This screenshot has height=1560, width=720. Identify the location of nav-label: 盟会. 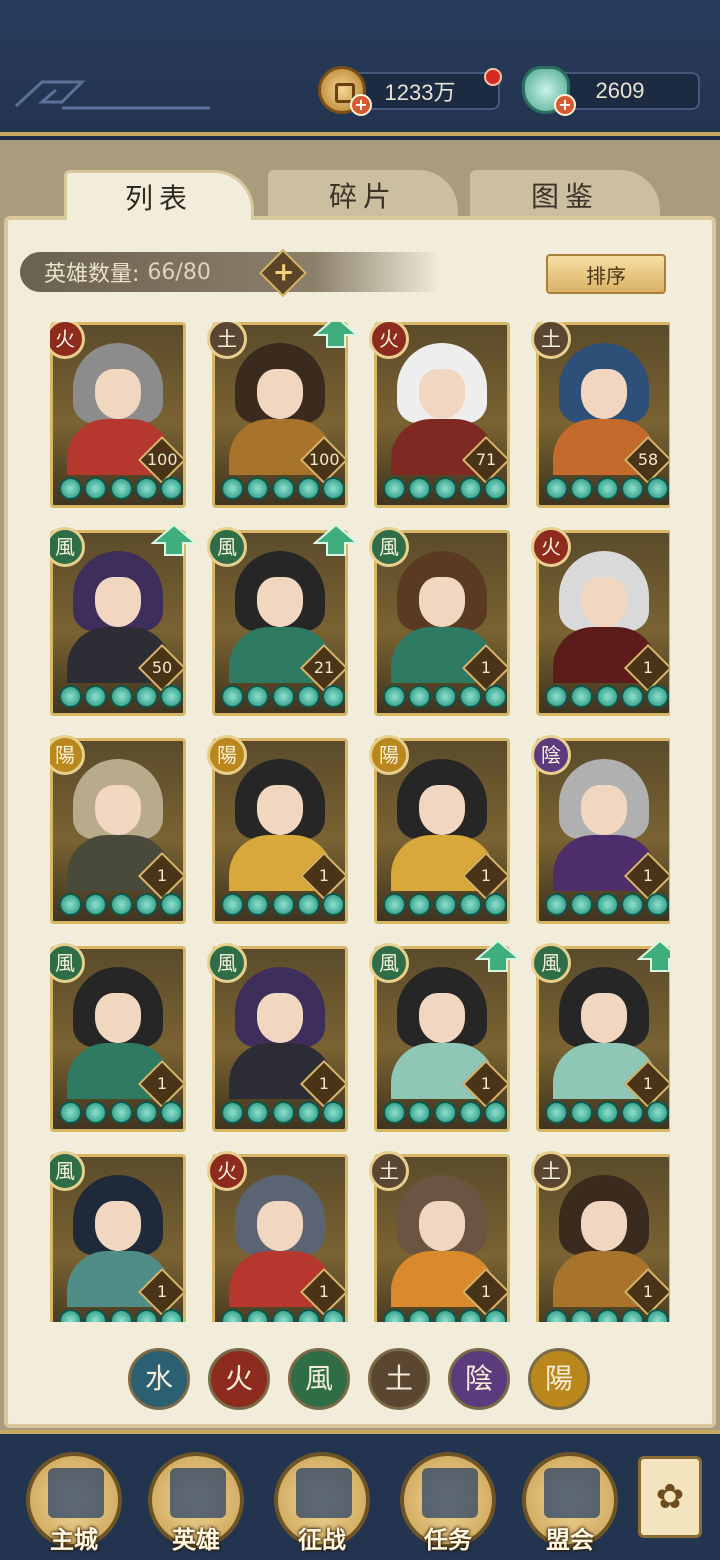
(570, 1540).